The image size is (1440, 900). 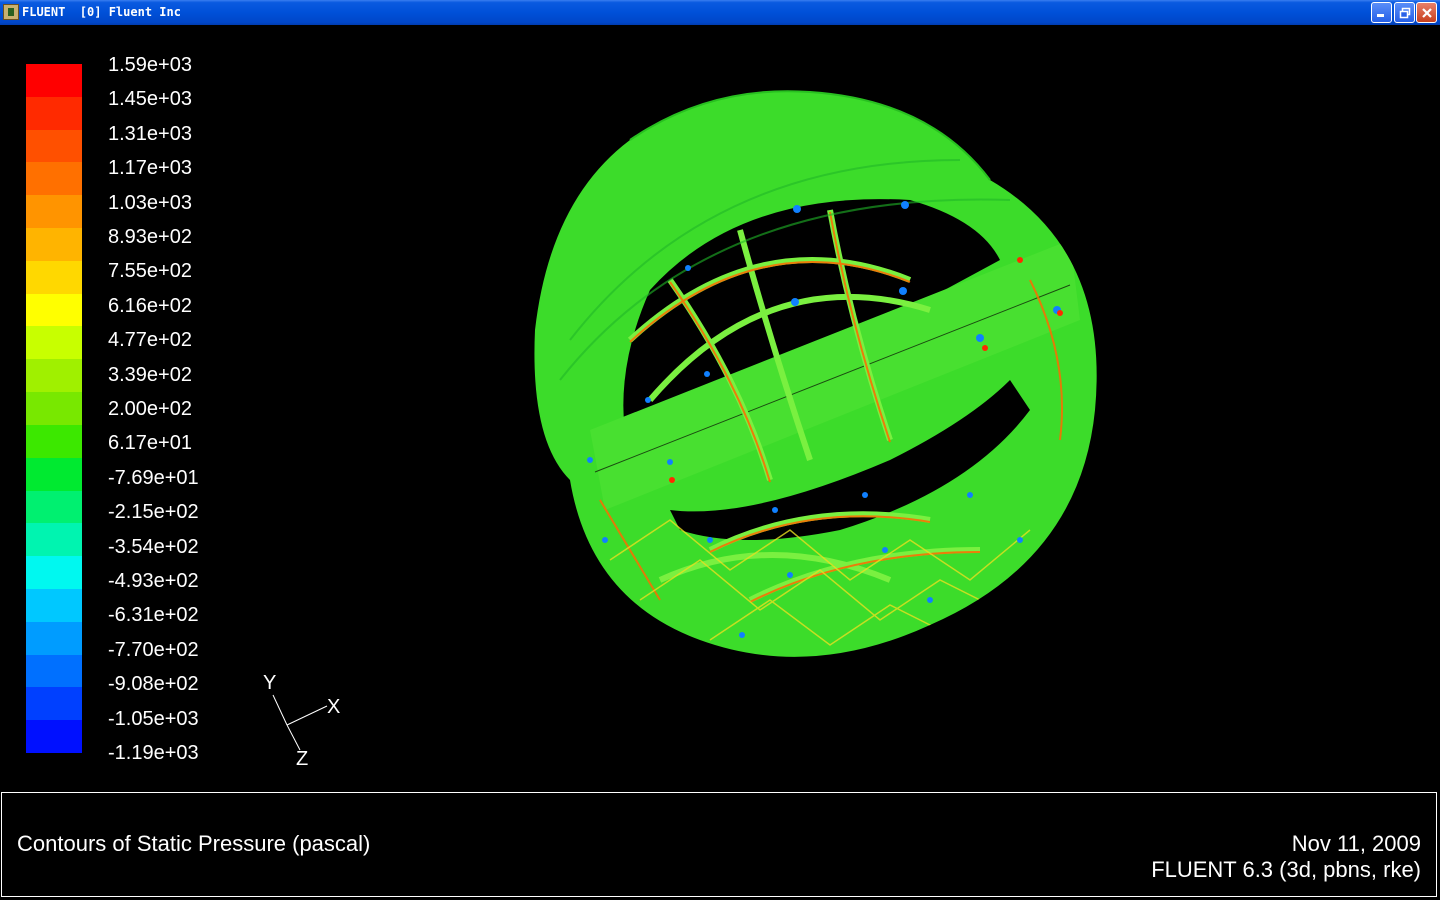 I want to click on colormap-label: -1.05e+03, so click(x=153, y=718).